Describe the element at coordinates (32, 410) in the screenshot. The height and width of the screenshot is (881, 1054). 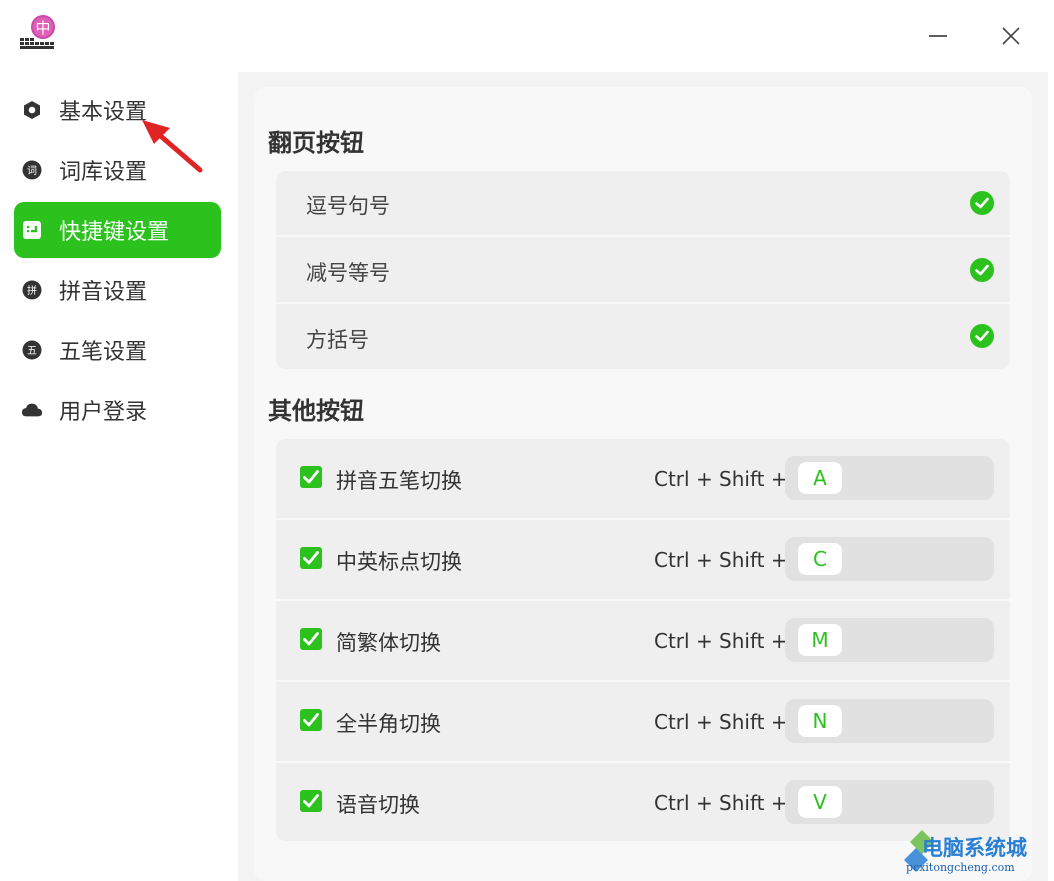
I see `cloud-icon` at that location.